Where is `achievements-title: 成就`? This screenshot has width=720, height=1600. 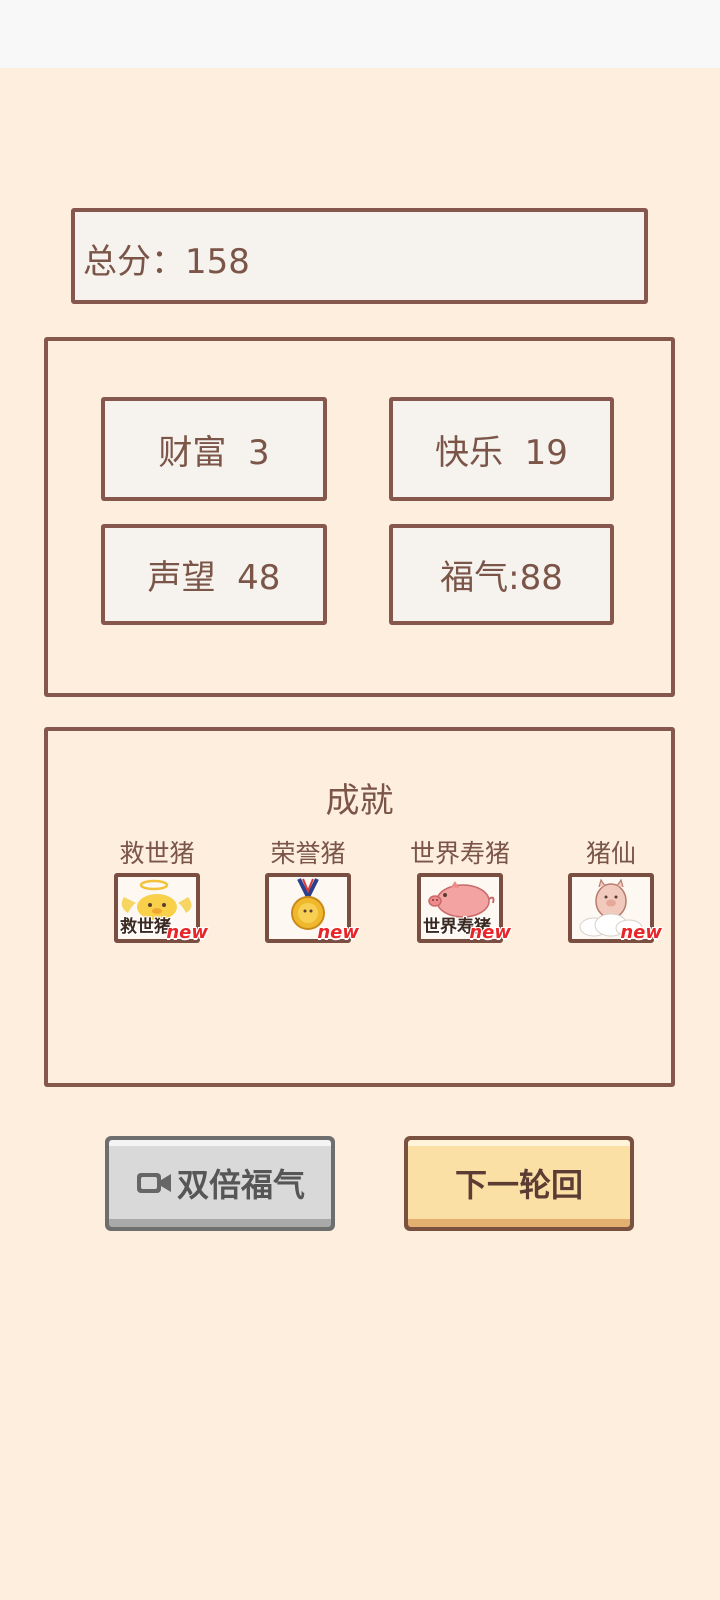 achievements-title: 成就 is located at coordinates (359, 801).